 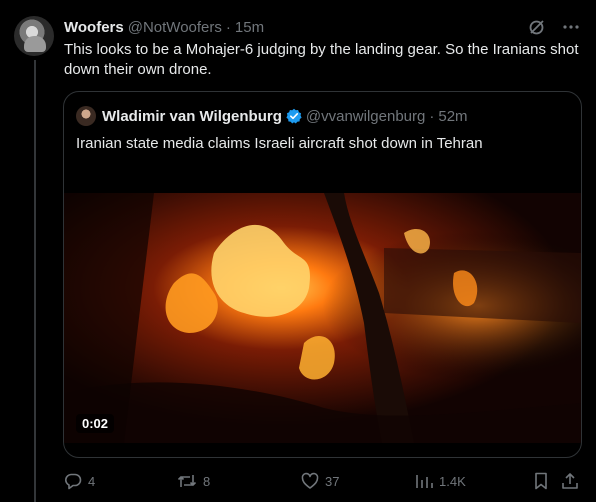 I want to click on quoted-author-handle: @vvanwilgenburg, so click(x=365, y=116).